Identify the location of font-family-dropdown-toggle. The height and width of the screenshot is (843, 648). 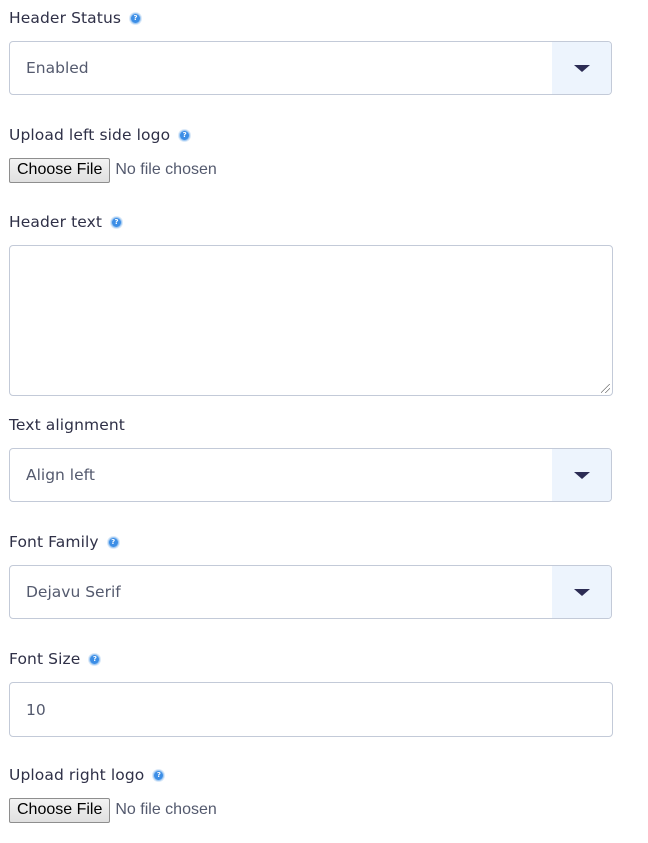
(581, 592).